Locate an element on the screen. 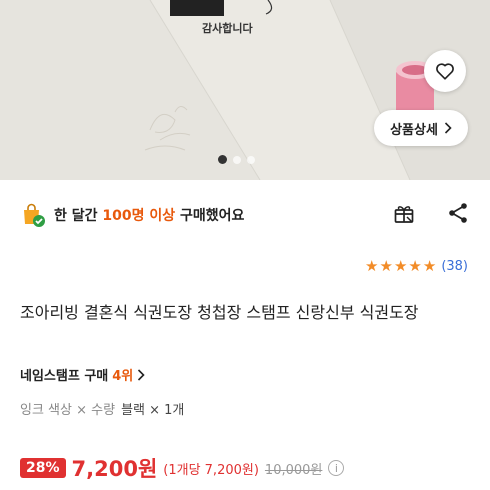 The width and height of the screenshot is (490, 490). heart-icon is located at coordinates (445, 71).